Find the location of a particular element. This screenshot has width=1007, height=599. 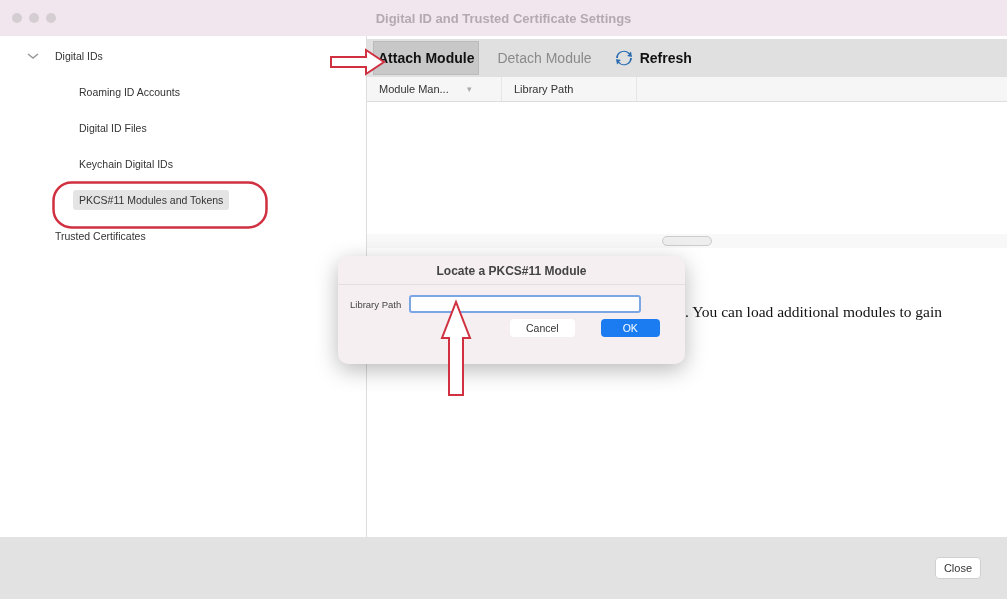

toolbar-button: Refresh is located at coordinates (652, 58).